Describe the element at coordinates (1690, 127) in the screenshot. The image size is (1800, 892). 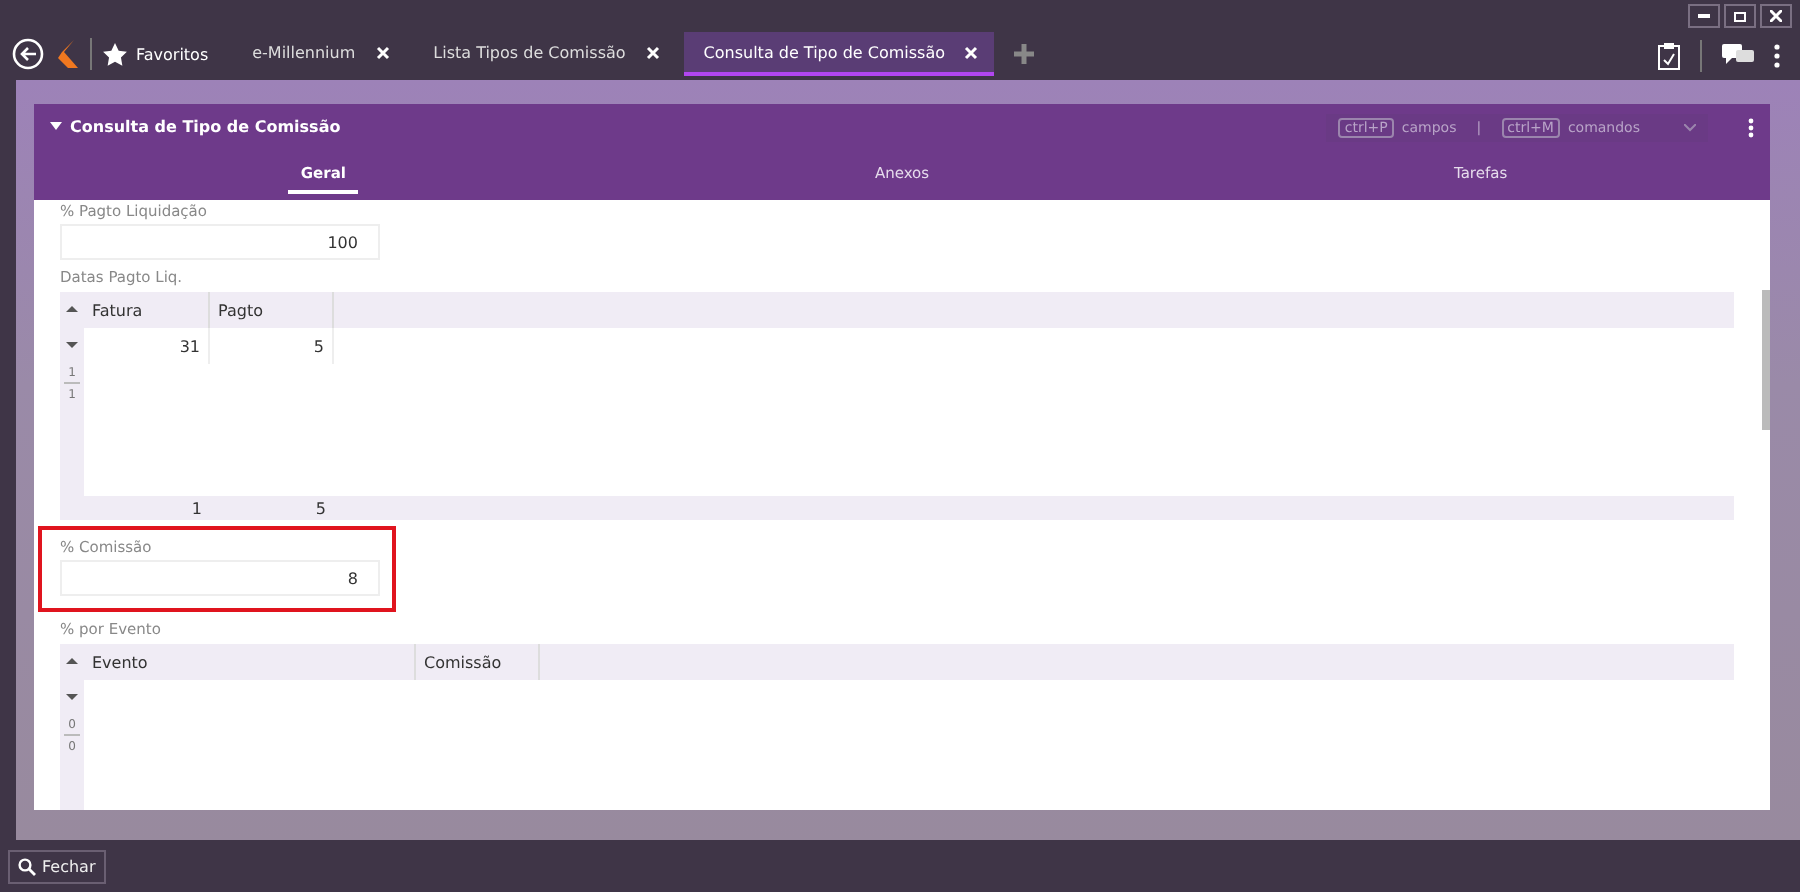
I see `chevron-down-icon` at that location.